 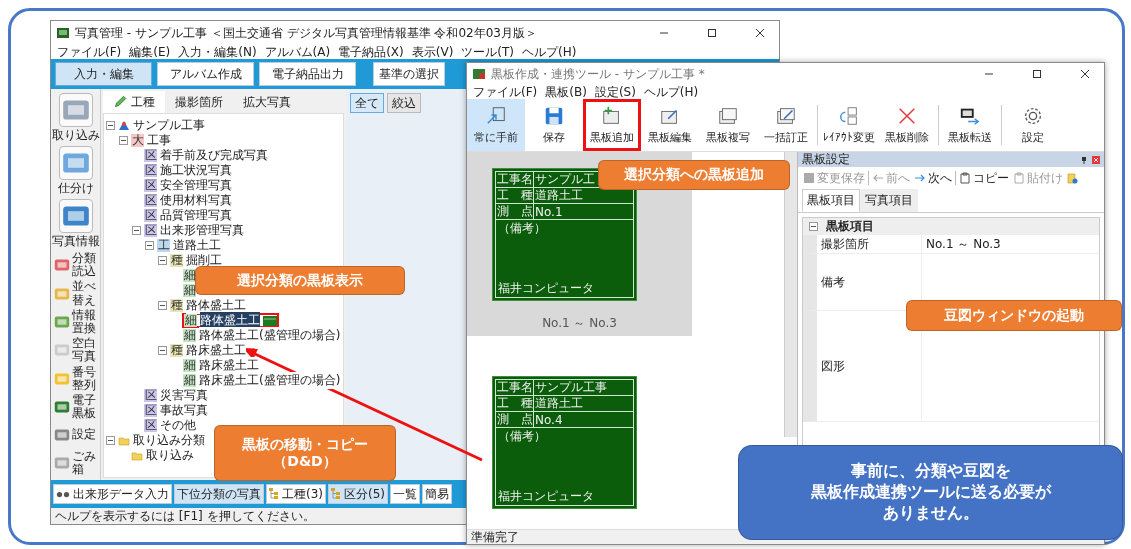 I want to click on filter-button: 全て, so click(x=367, y=103).